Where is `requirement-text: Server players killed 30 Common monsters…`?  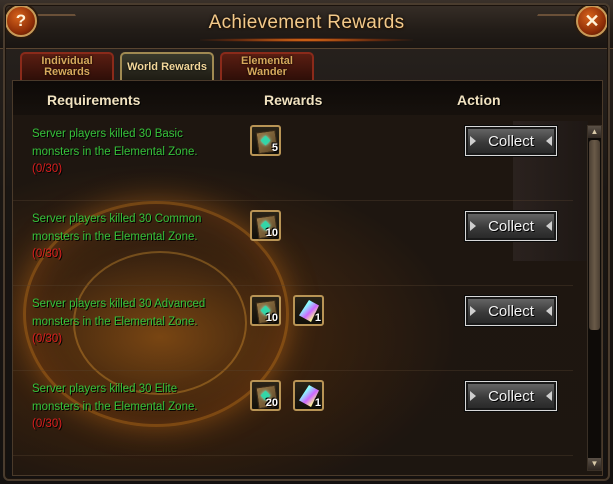
requirement-text: Server players killed 30 Common monsters… is located at coordinates (127, 237).